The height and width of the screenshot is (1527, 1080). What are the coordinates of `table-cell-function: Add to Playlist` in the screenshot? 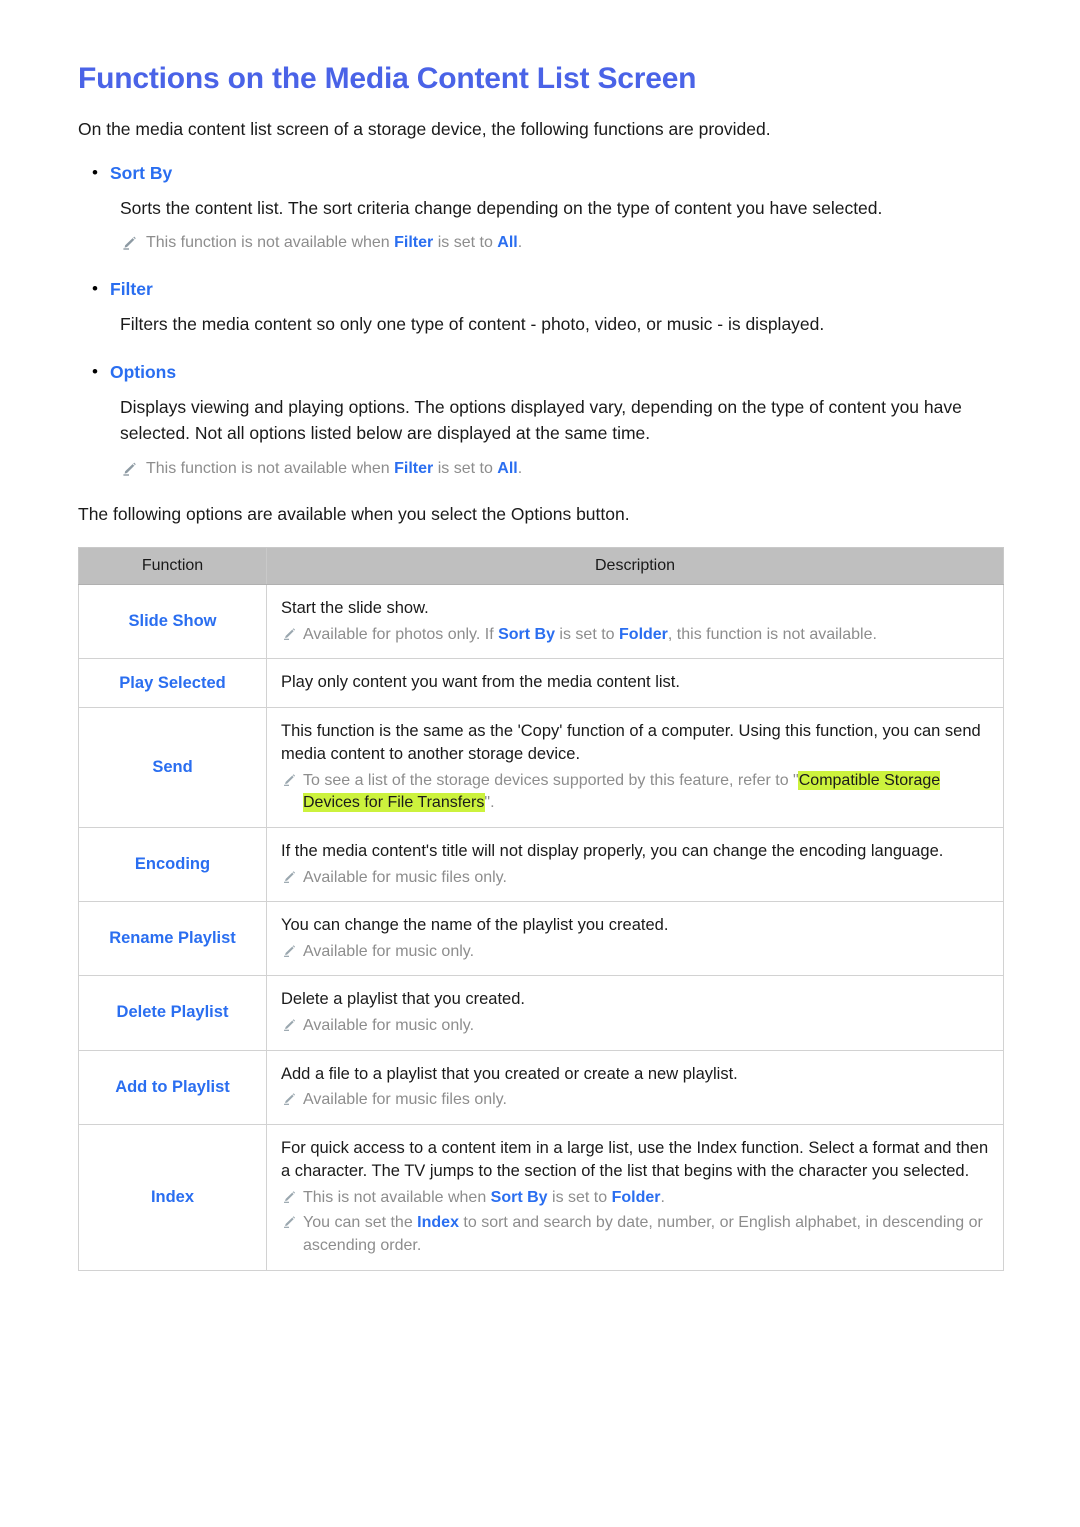 It's located at (172, 1087).